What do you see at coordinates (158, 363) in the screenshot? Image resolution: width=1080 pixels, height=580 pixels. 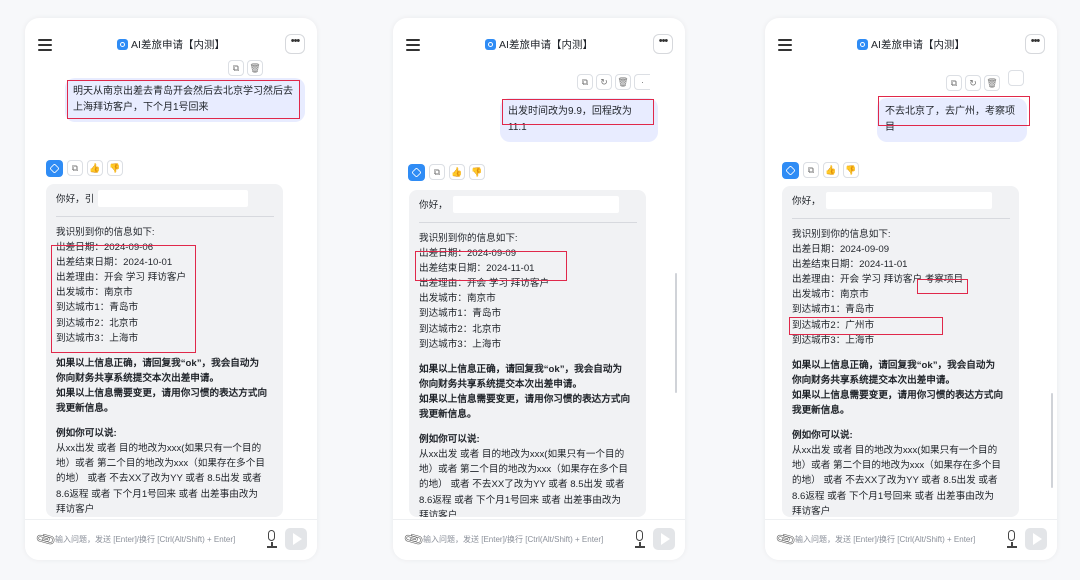 I see `confirm-text: 如果以上信息正确，请回复我“ok”，我会自动为` at bounding box center [158, 363].